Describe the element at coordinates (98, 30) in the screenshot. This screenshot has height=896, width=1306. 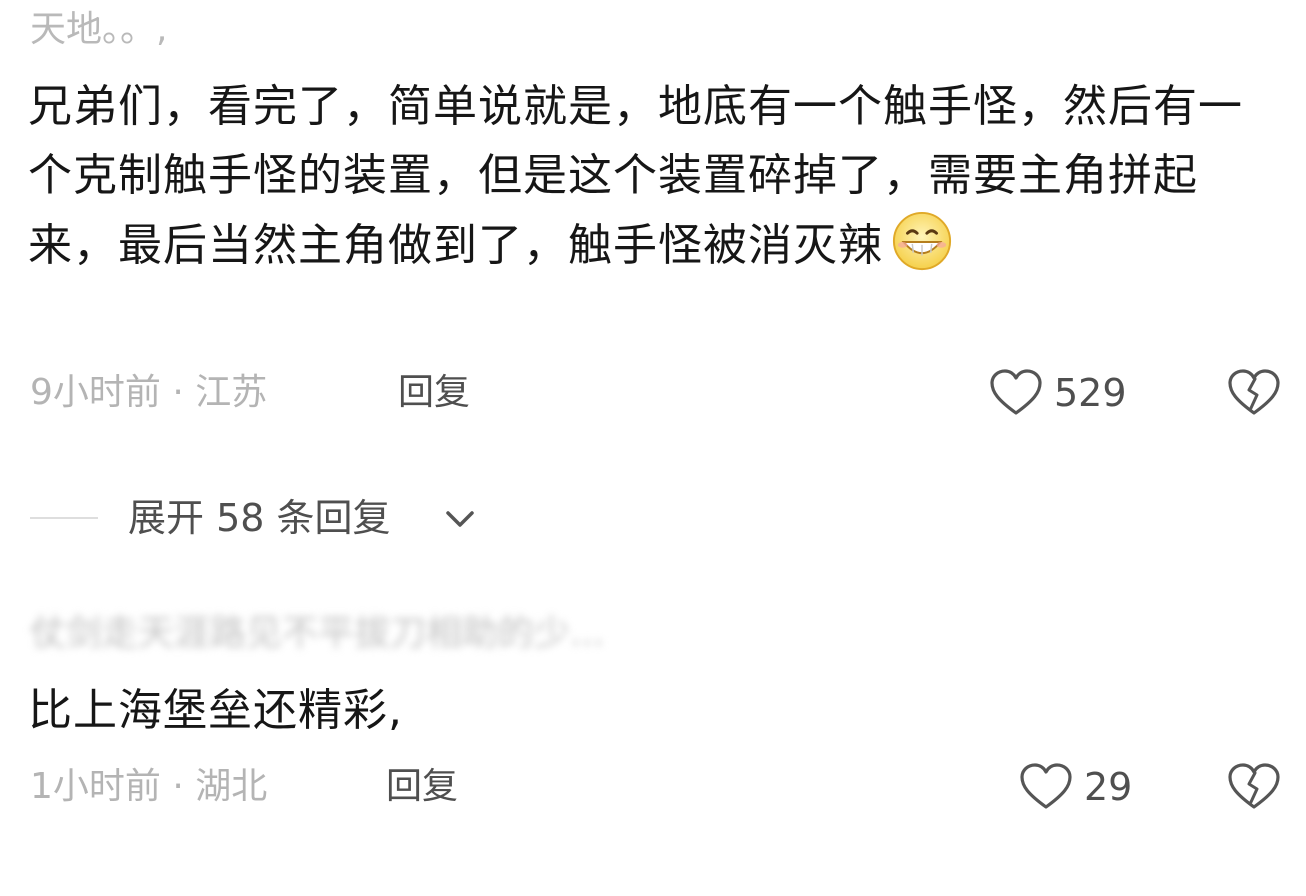
I see `comment-username: 天地。。,` at that location.